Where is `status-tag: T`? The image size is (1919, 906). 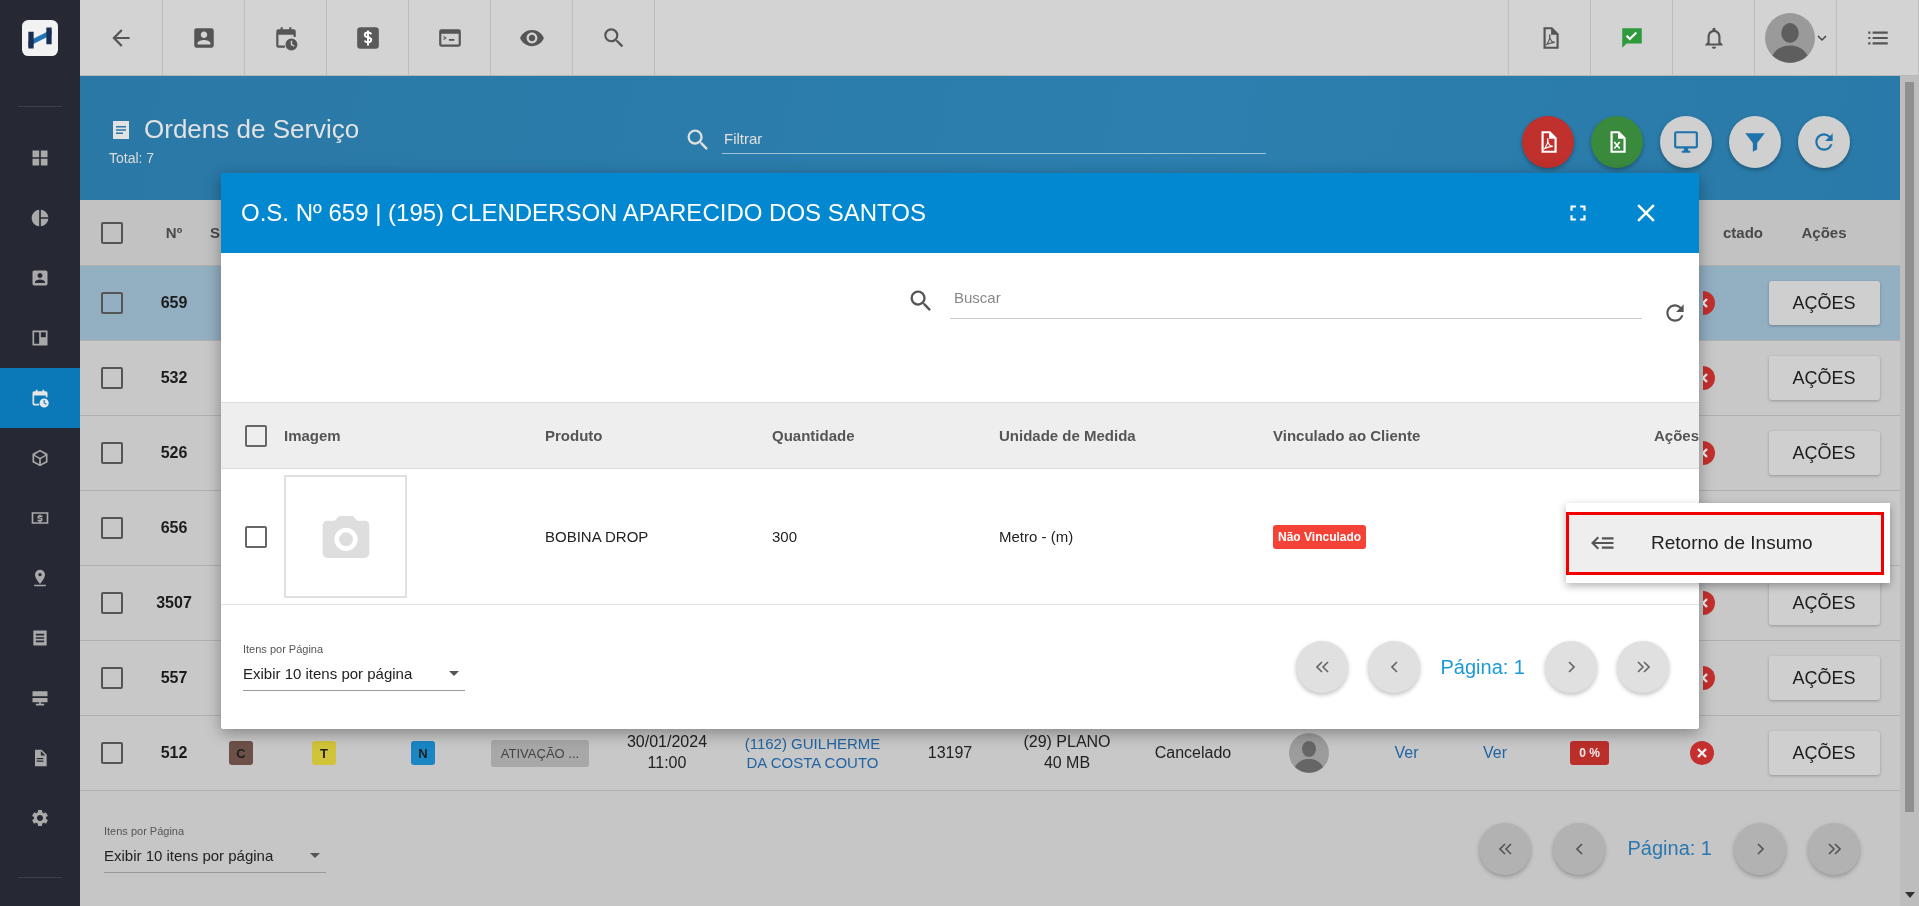
status-tag: T is located at coordinates (324, 753).